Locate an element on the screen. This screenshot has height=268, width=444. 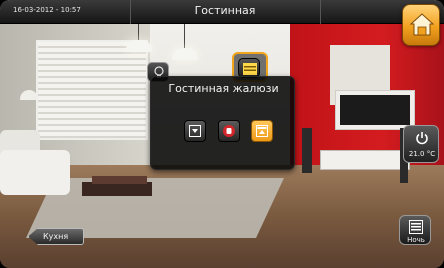
blinds-down-icon is located at coordinates (195, 131).